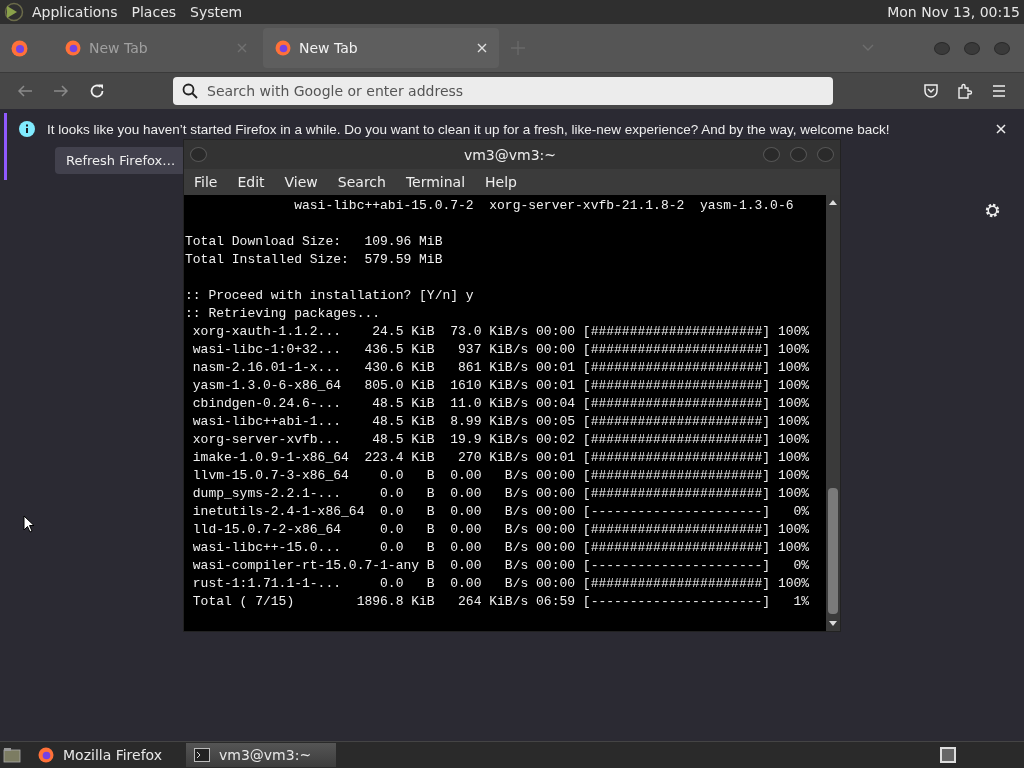 The height and width of the screenshot is (768, 1024). Describe the element at coordinates (330, 296) in the screenshot. I see `terminal-line: :: Proceed with installation? [Y/n] y` at that location.